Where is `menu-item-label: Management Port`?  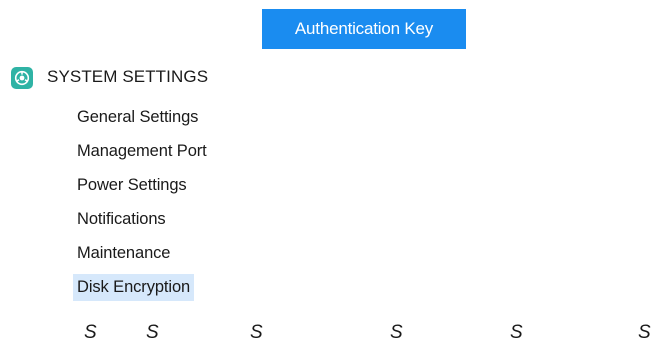 menu-item-label: Management Port is located at coordinates (142, 150).